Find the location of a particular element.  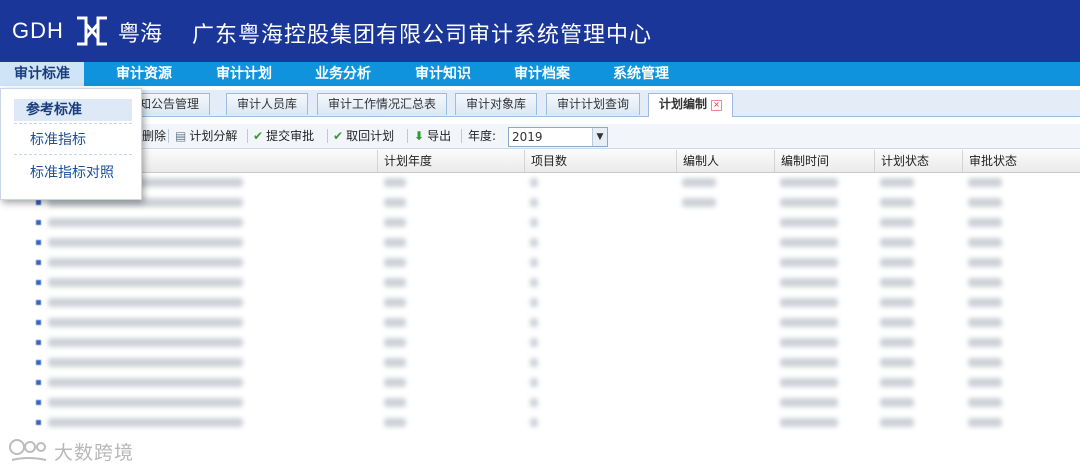

column-header-plan-status: 计划状态 is located at coordinates (918, 161).